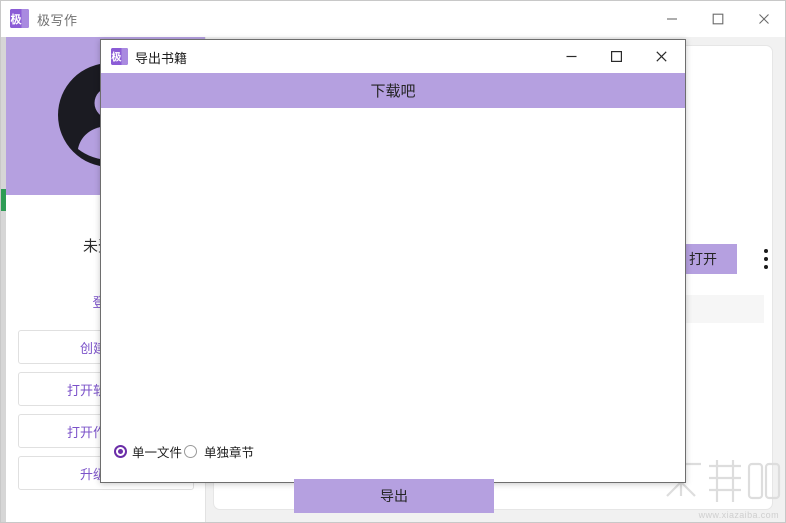 The height and width of the screenshot is (523, 786). What do you see at coordinates (57, 20) in the screenshot?
I see `main-window-title: 极写作` at bounding box center [57, 20].